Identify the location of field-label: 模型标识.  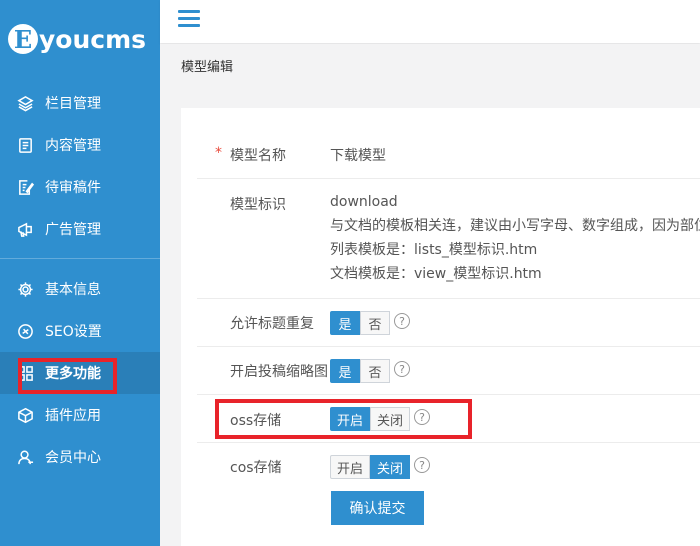
(258, 205).